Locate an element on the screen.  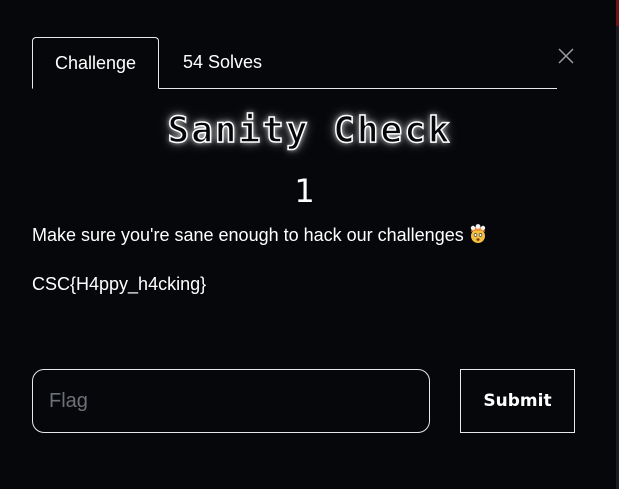
challenge-title: Sanity Check is located at coordinates (309, 130).